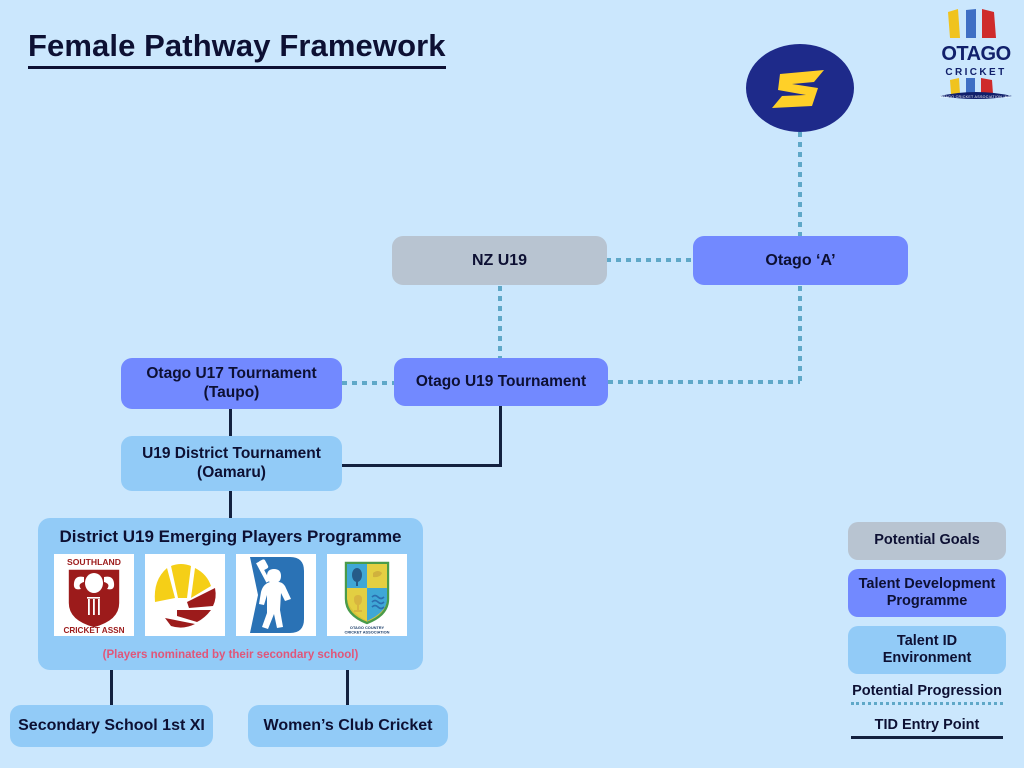 This screenshot has height=768, width=1024. What do you see at coordinates (800, 88) in the screenshot?
I see `otago-sparks-logo` at bounding box center [800, 88].